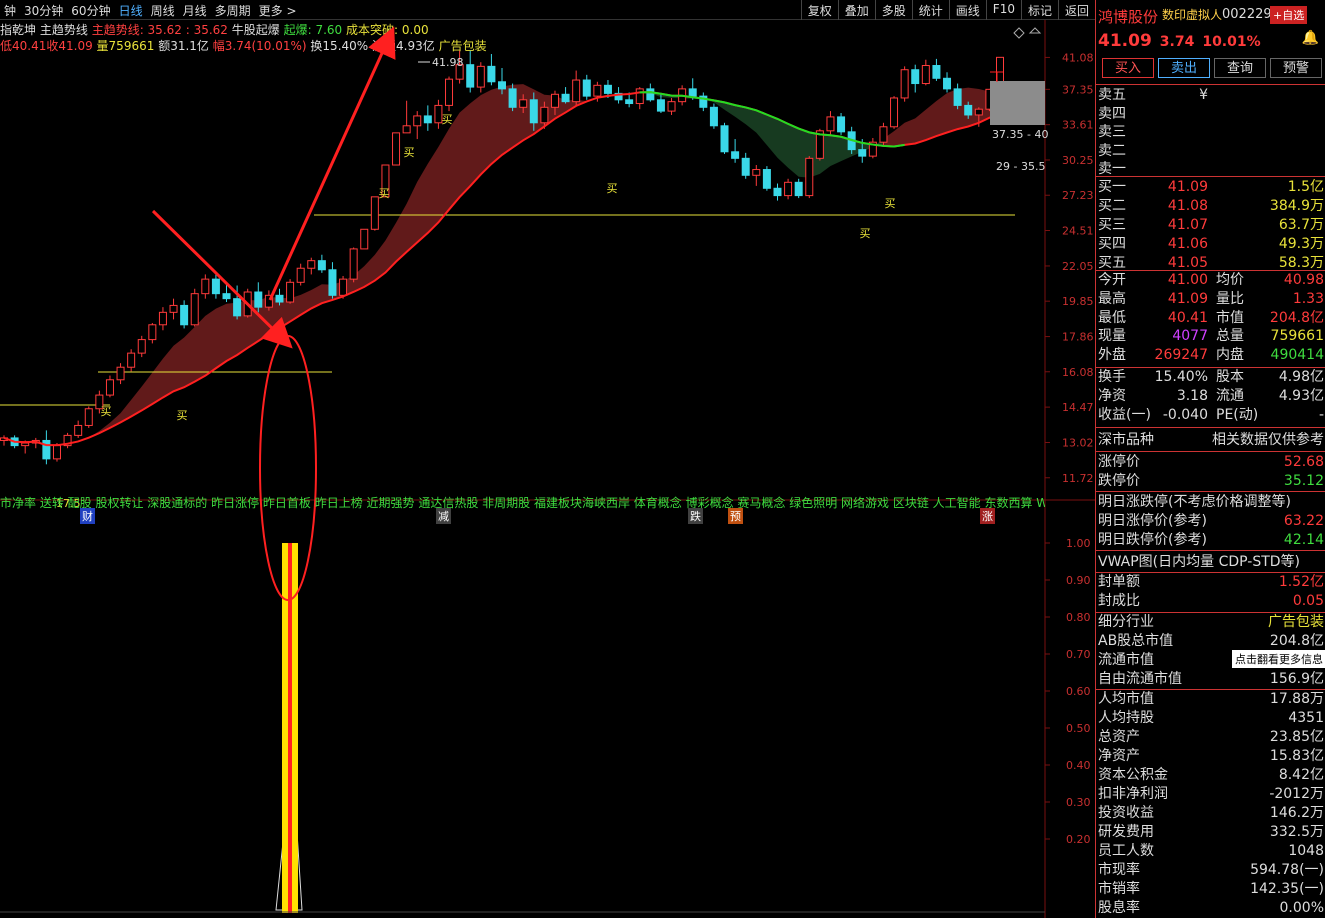 This screenshot has height=918, width=1325. Describe the element at coordinates (1211, 318) in the screenshot. I see `quote-row: 最低 40.41 市值 204.8亿` at that location.